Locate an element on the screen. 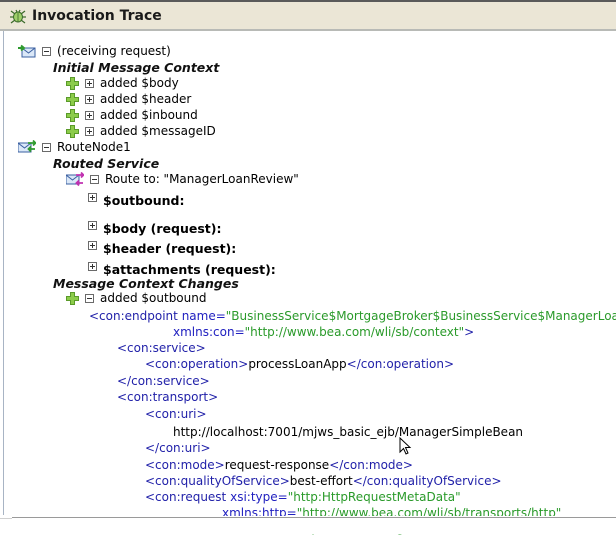  xml-tag: </con:qualityOfService> is located at coordinates (427, 481).